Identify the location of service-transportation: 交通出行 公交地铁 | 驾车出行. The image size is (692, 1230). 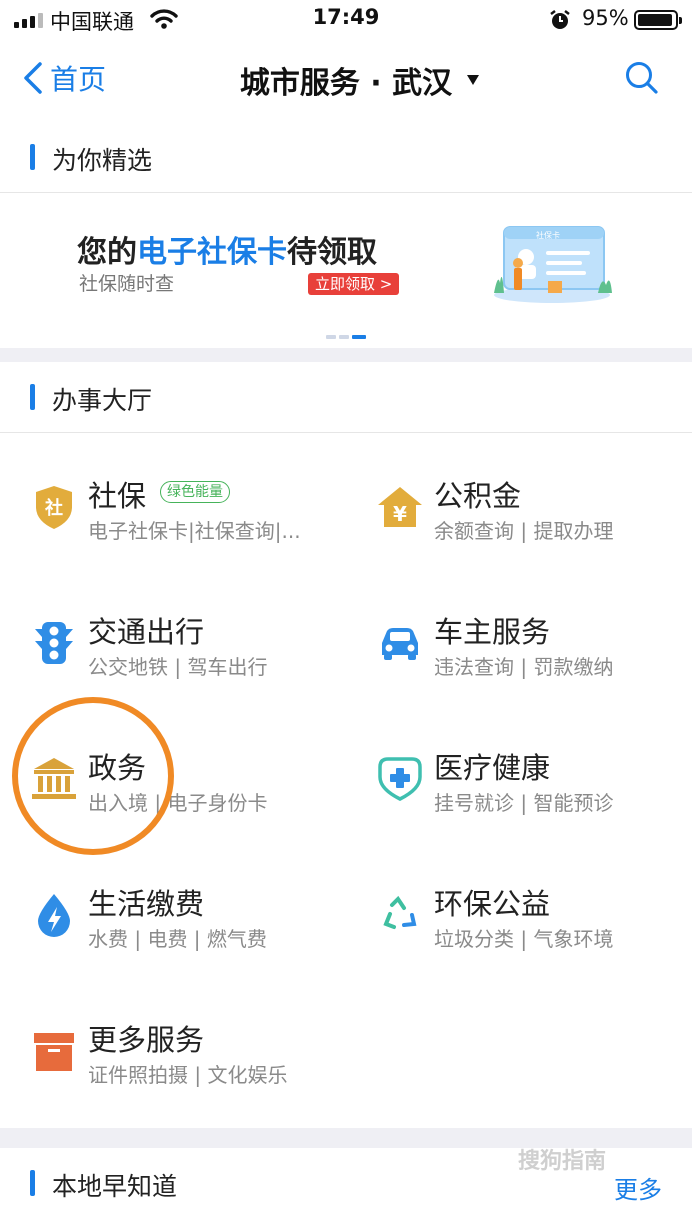
(200, 662).